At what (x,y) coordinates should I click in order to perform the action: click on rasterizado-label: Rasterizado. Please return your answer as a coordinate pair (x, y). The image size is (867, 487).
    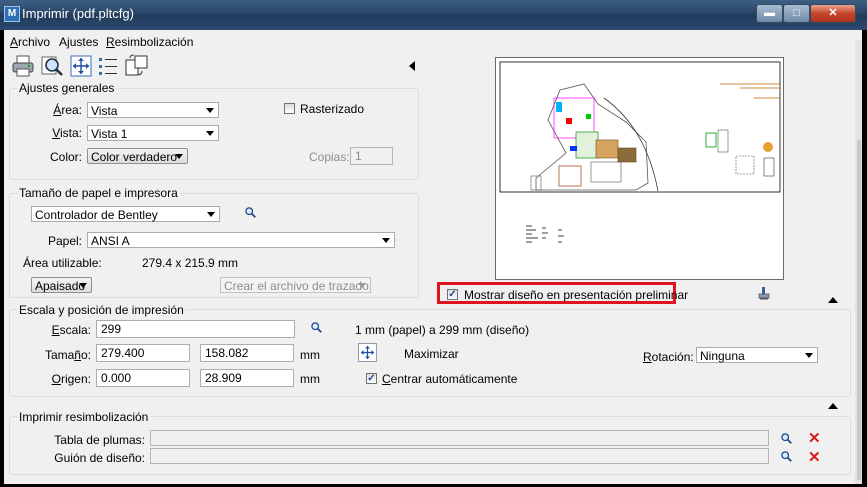
    Looking at the image, I should click on (332, 109).